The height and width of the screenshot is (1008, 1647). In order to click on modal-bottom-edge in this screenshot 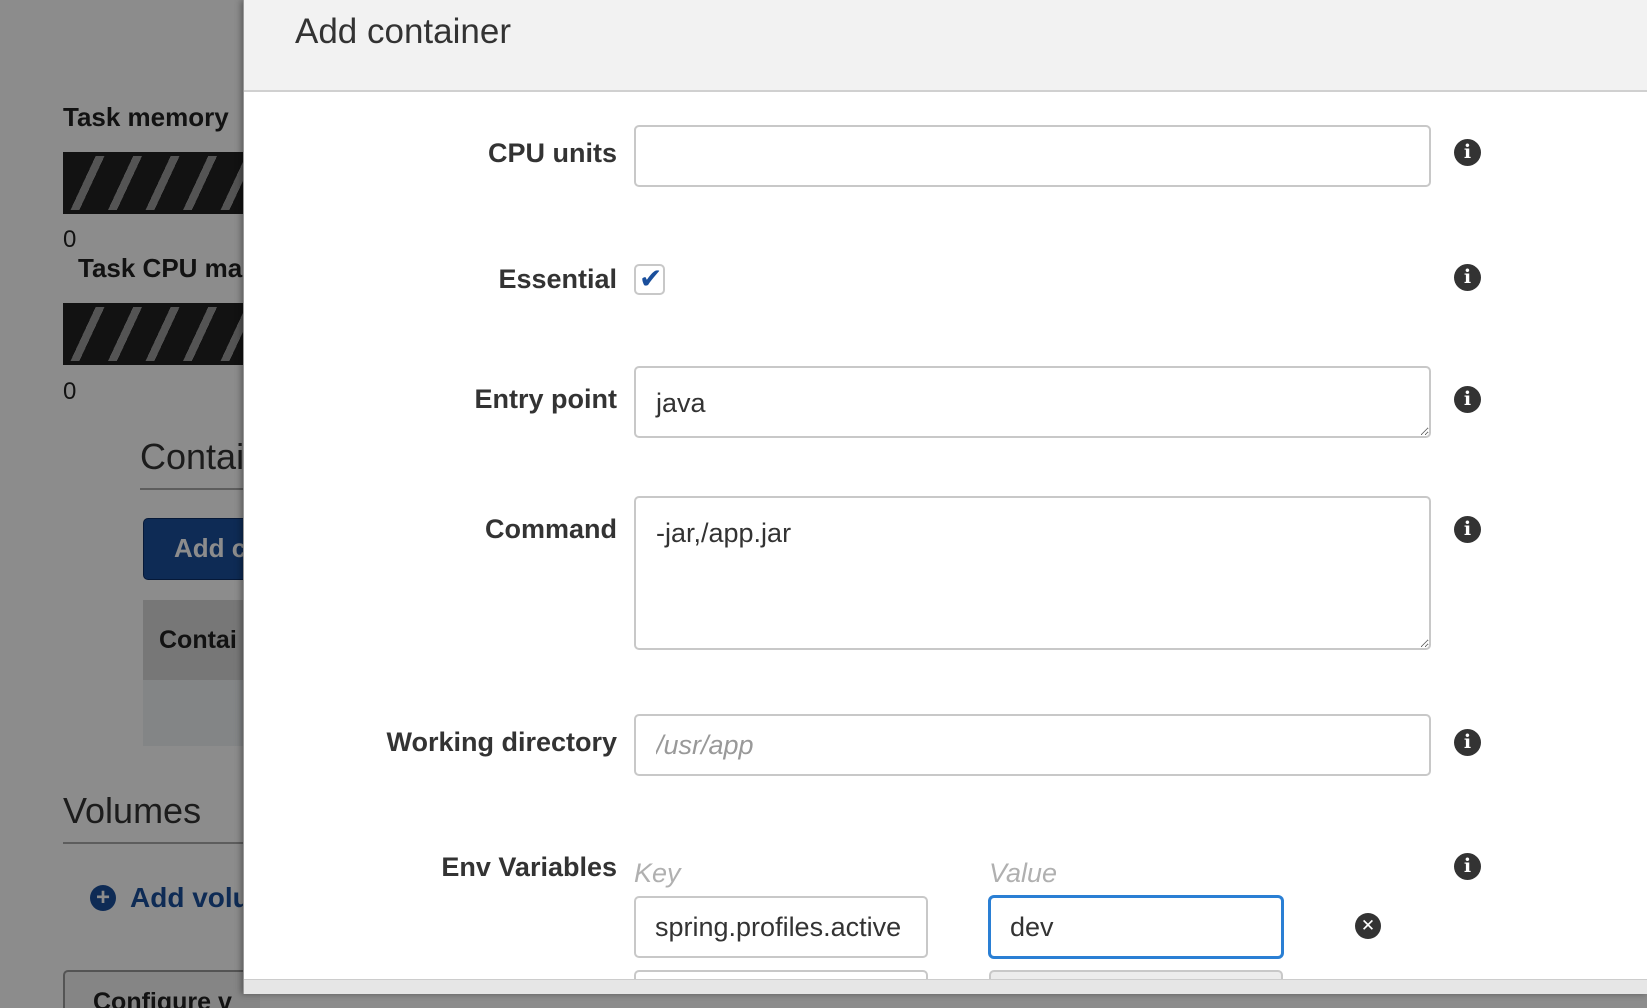, I will do `click(945, 986)`.